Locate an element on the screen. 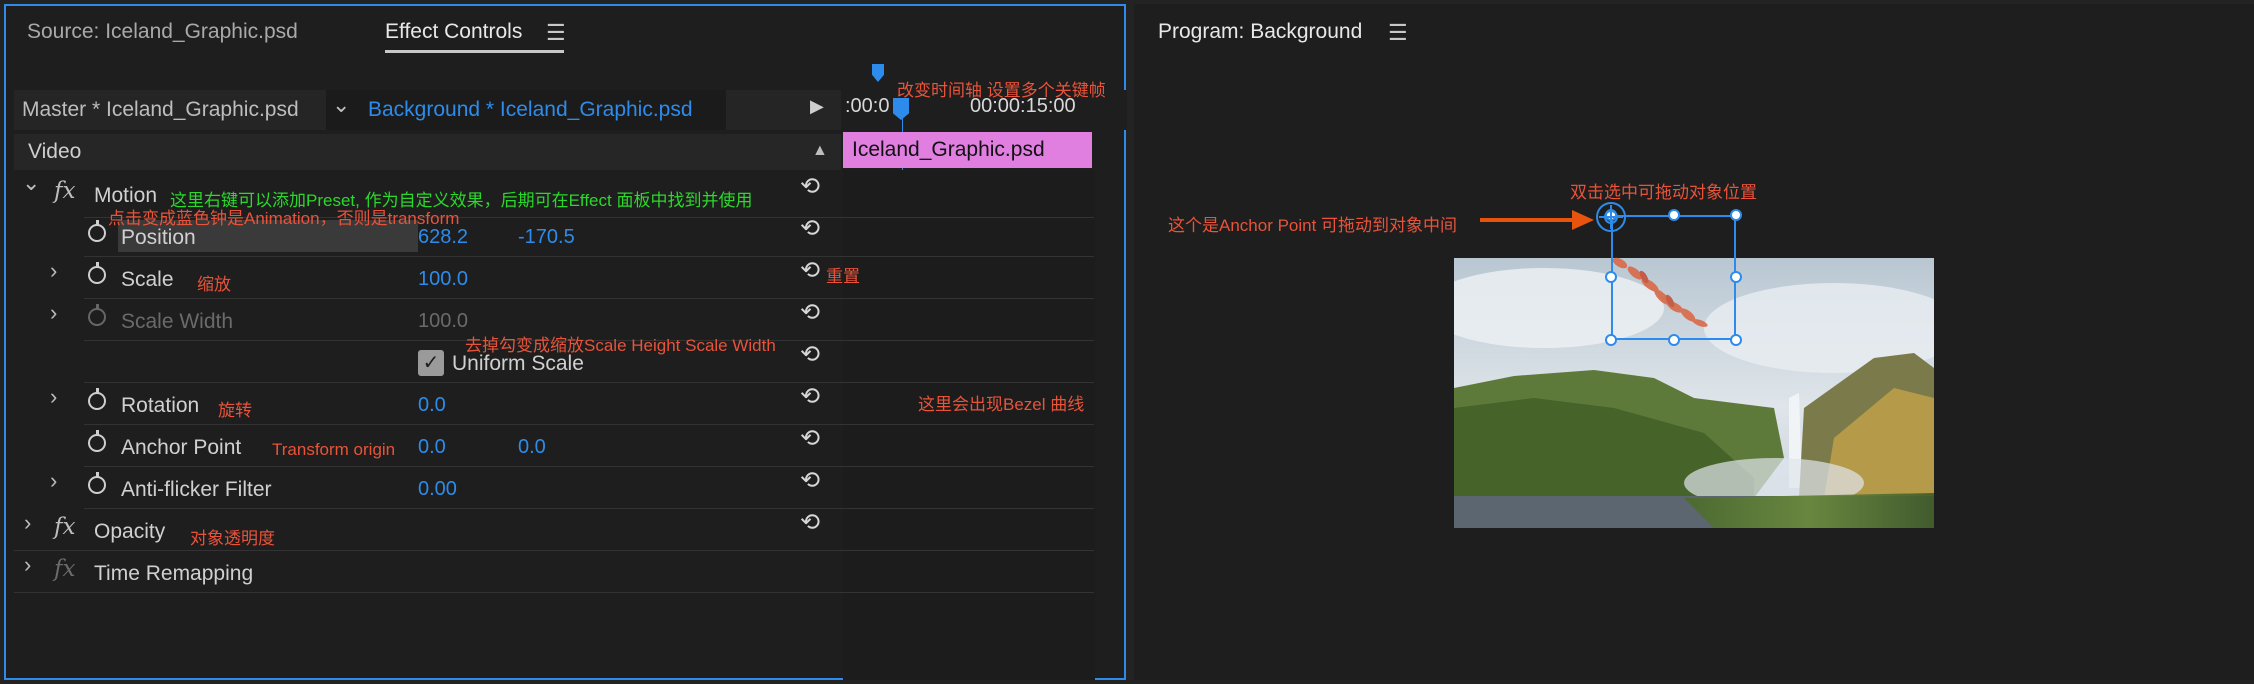  rotation-expand-chevron: › is located at coordinates (53, 397).